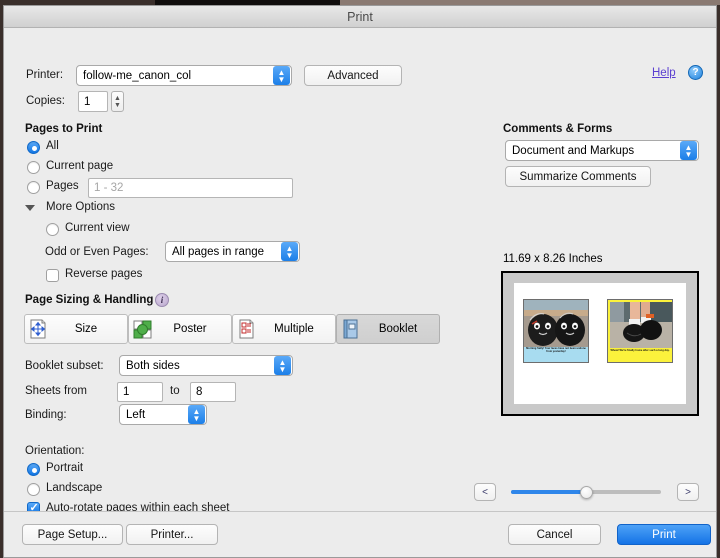  I want to click on comments-heading: Comments & Forms, so click(558, 129).